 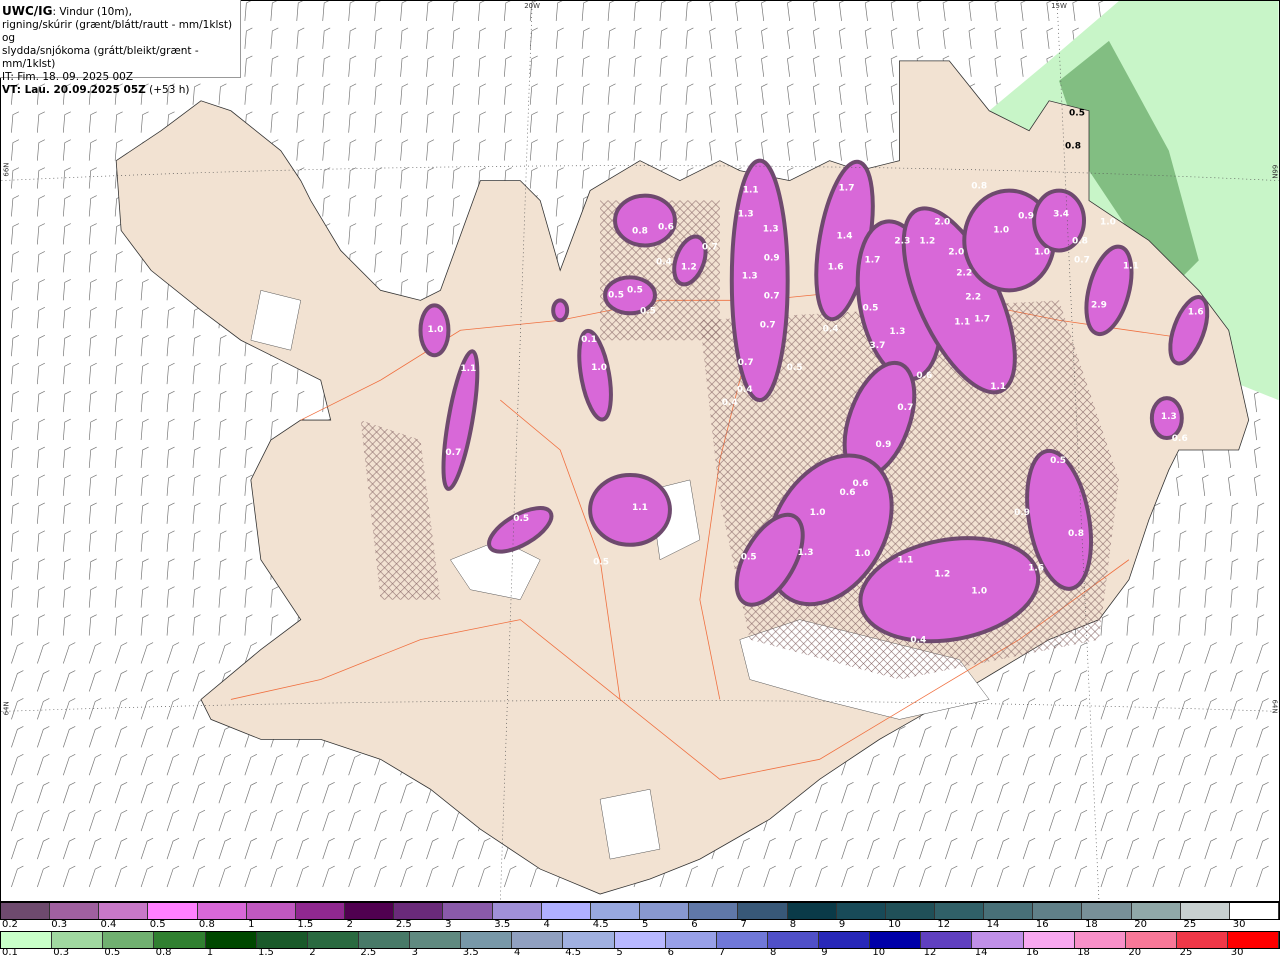 I want to click on precip-value: 0.7, so click(x=453, y=453).